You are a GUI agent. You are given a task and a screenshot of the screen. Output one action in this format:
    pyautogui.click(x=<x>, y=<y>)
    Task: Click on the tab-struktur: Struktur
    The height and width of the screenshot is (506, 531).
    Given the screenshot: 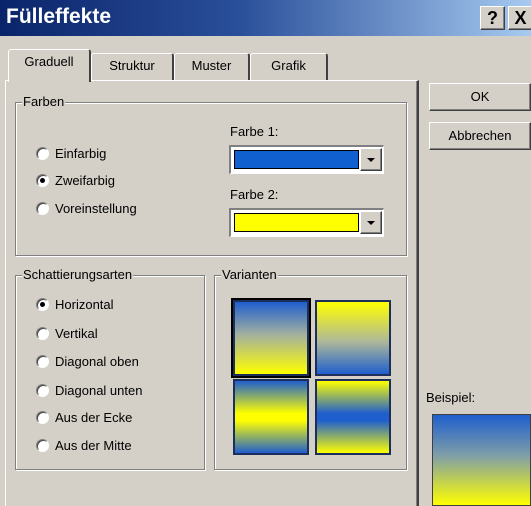 What is the action you would take?
    pyautogui.click(x=132, y=66)
    